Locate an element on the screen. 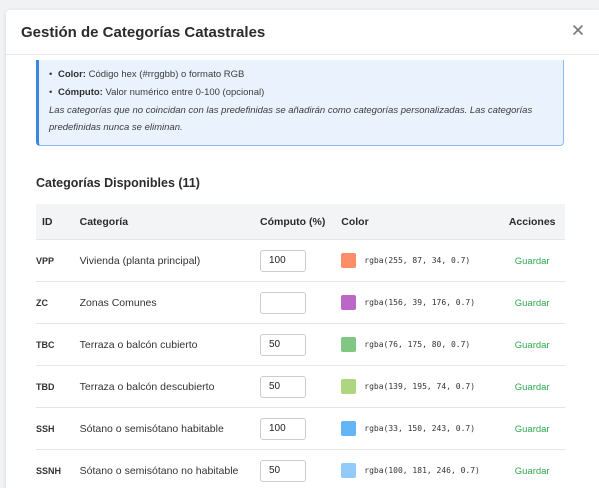  row-category: Terraza o balcón descubierto is located at coordinates (169, 386).